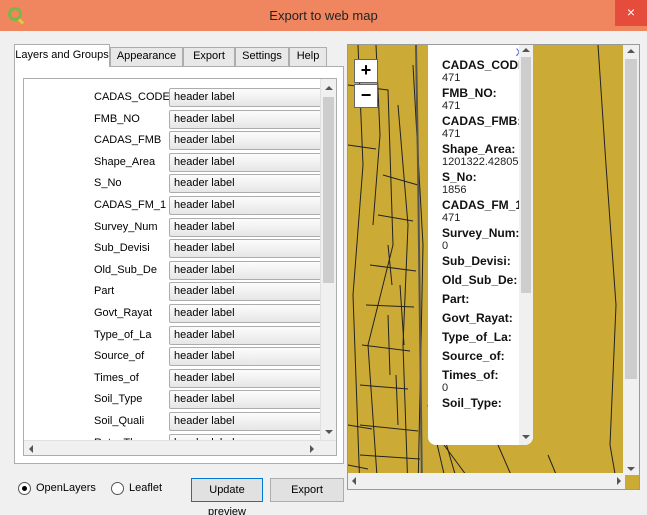  What do you see at coordinates (62, 55) in the screenshot?
I see `tab-layers-and-groups: Layers and Groups` at bounding box center [62, 55].